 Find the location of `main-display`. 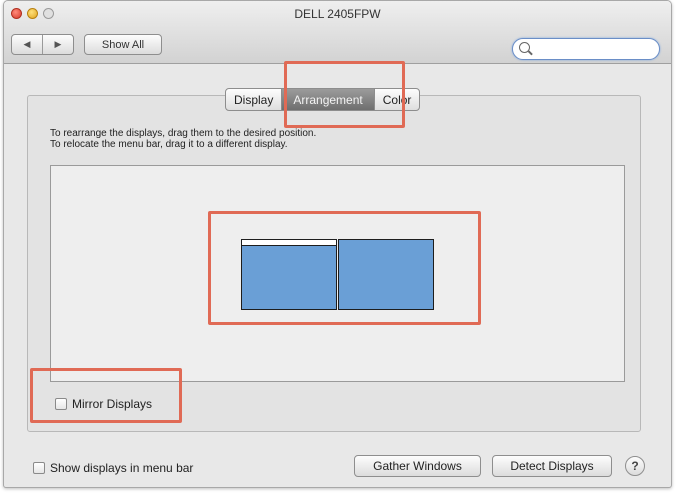

main-display is located at coordinates (289, 274).